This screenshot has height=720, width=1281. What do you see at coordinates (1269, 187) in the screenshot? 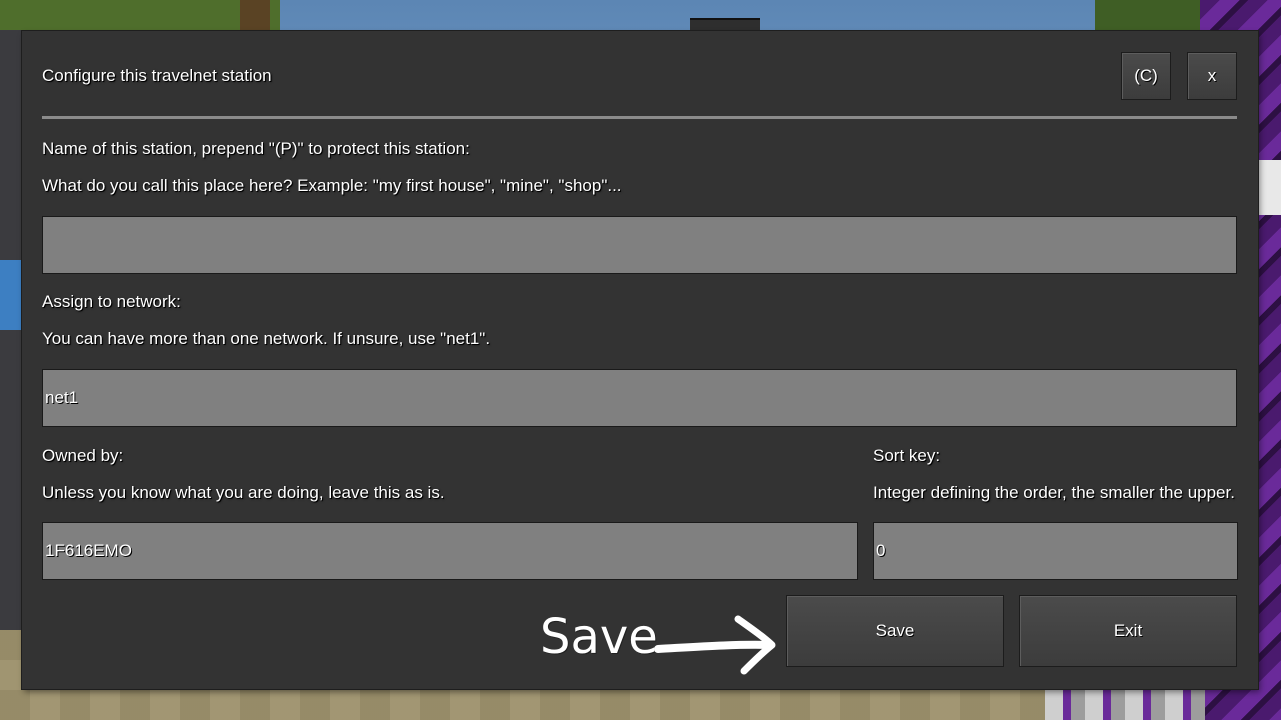
I see `white-block` at bounding box center [1269, 187].